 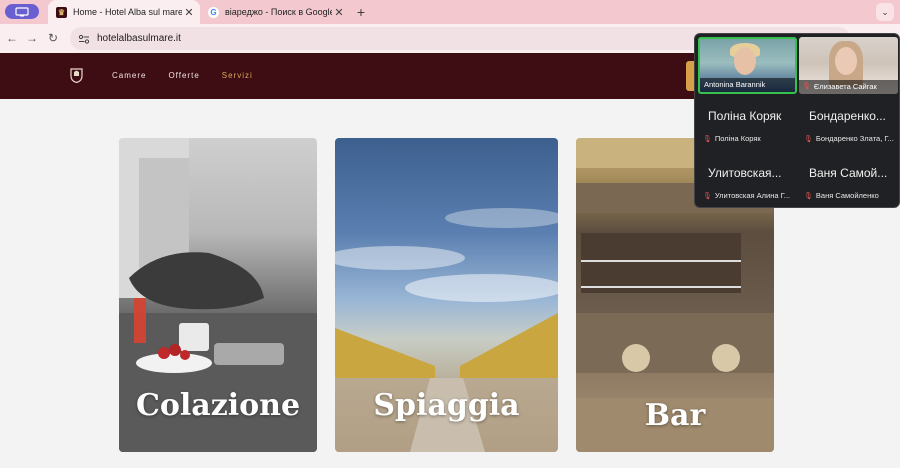 What do you see at coordinates (847, 195) in the screenshot?
I see `participant-name: Ваня Самойленко` at bounding box center [847, 195].